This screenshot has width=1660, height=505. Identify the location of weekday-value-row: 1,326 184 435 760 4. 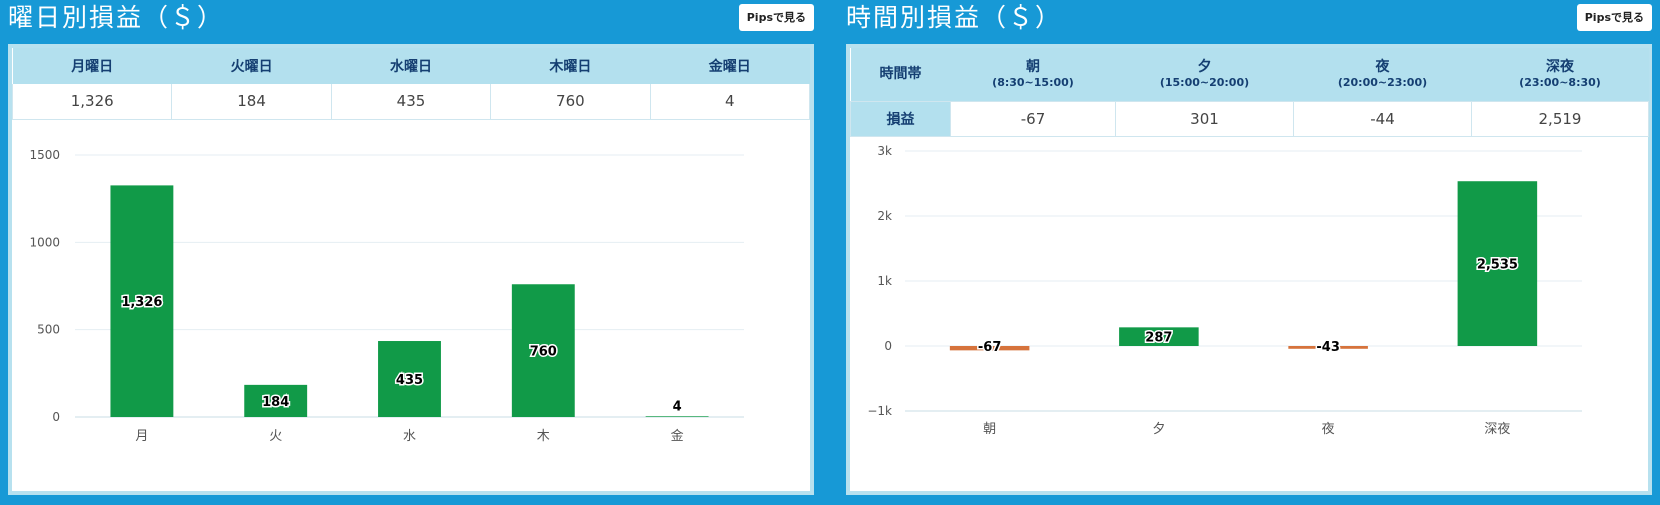
(411, 102).